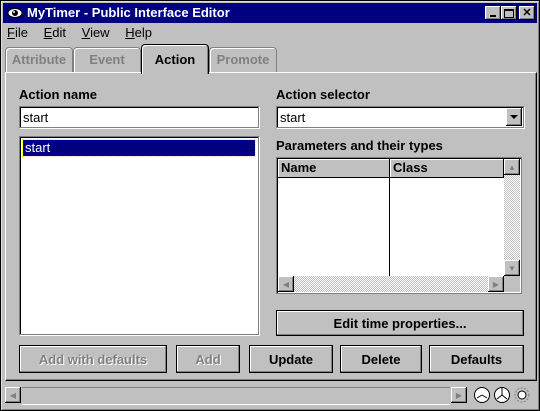 Image resolution: width=540 pixels, height=411 pixels. I want to click on delete-button: Delete, so click(381, 359).